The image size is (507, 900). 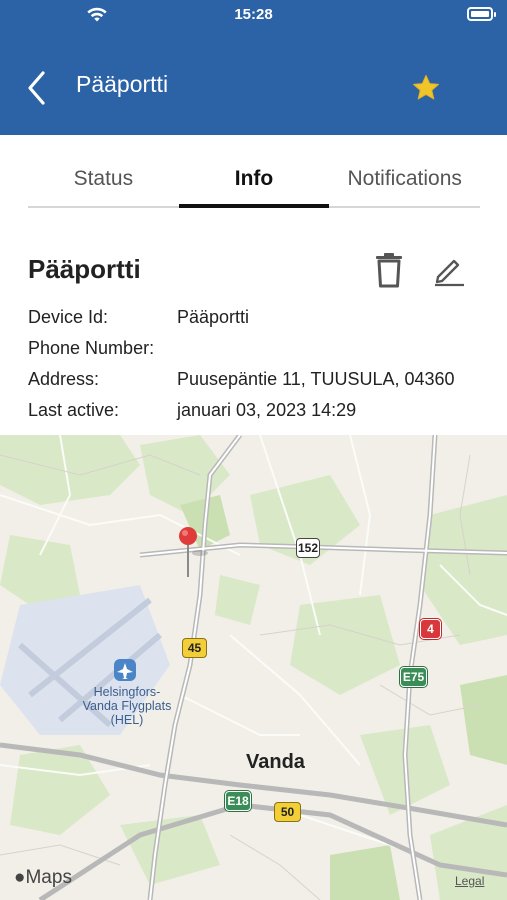 I want to click on chevron-left-icon, so click(x=38, y=88).